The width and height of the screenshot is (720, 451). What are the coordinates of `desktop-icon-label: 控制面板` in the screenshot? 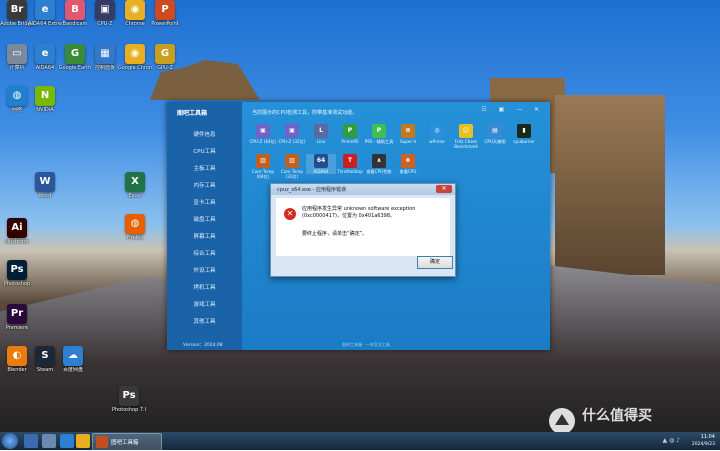 It's located at (104, 68).